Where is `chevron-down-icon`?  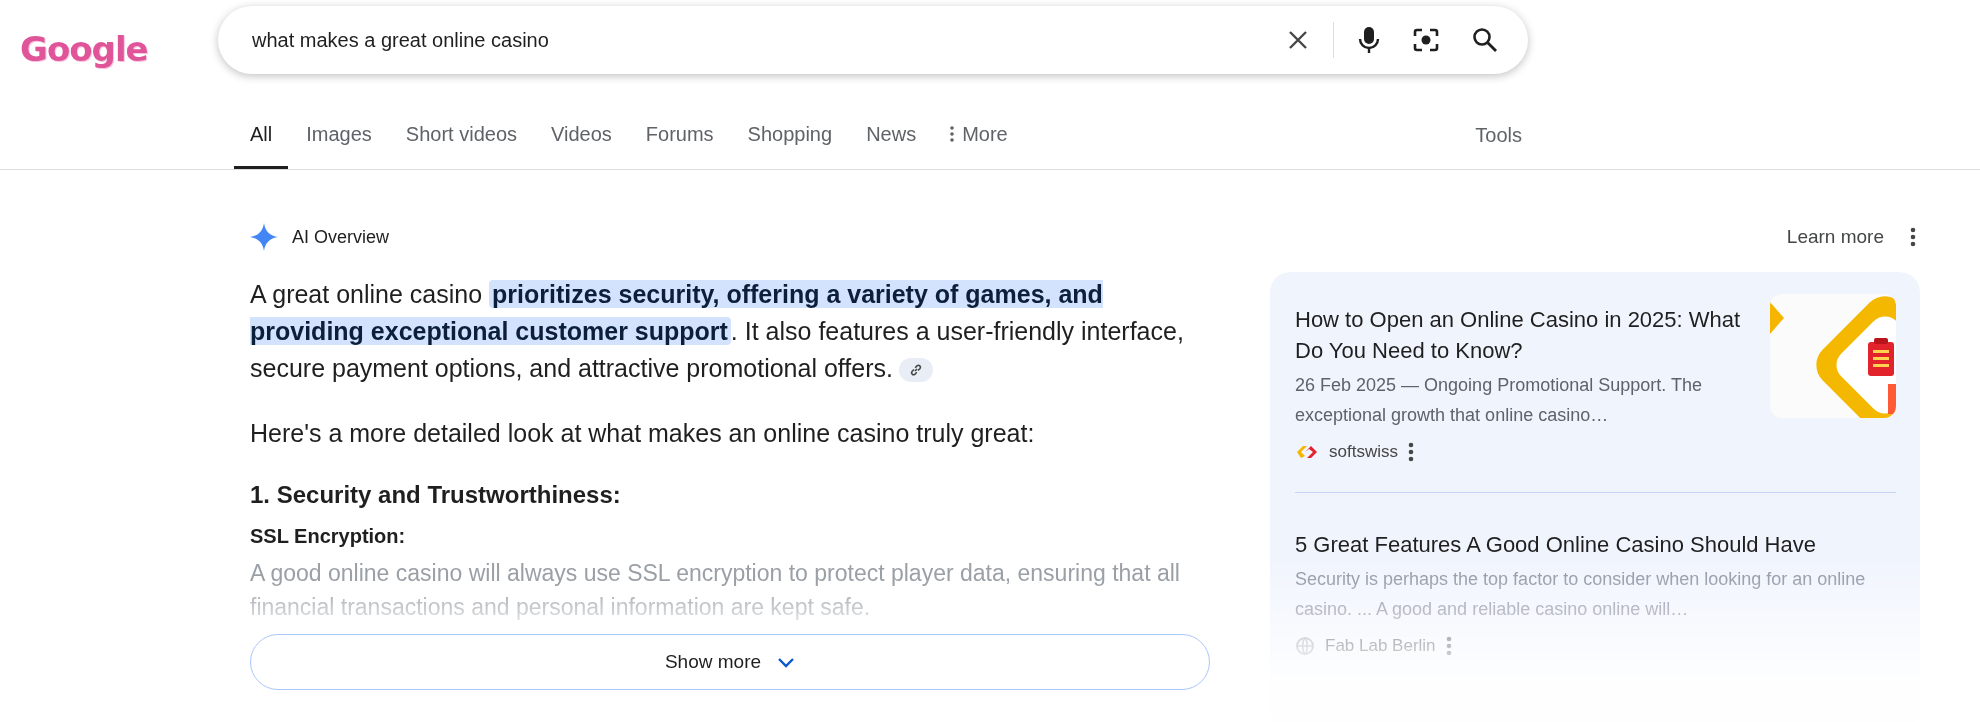
chevron-down-icon is located at coordinates (786, 662).